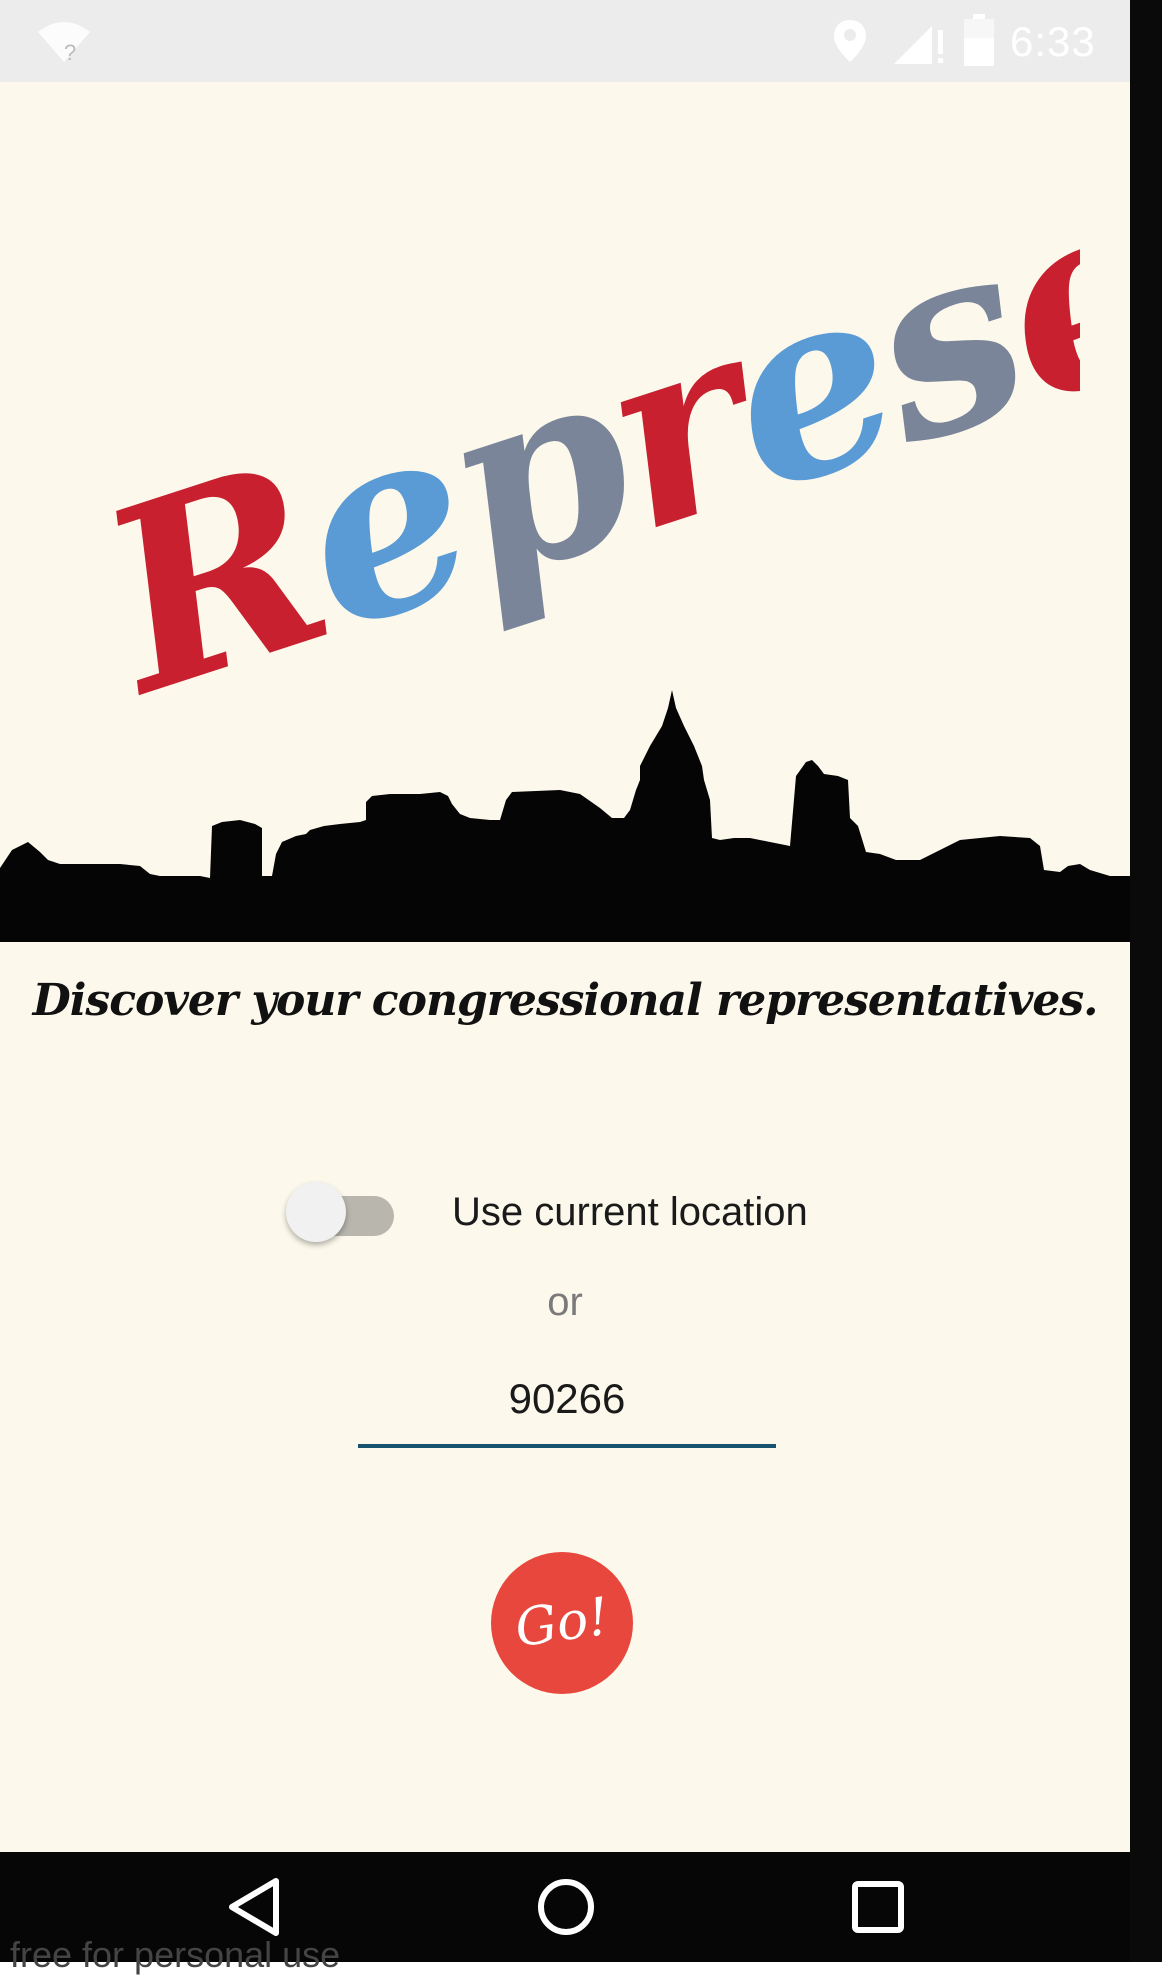 The image size is (1162, 1976). What do you see at coordinates (1146, 981) in the screenshot?
I see `device-frame-edge` at bounding box center [1146, 981].